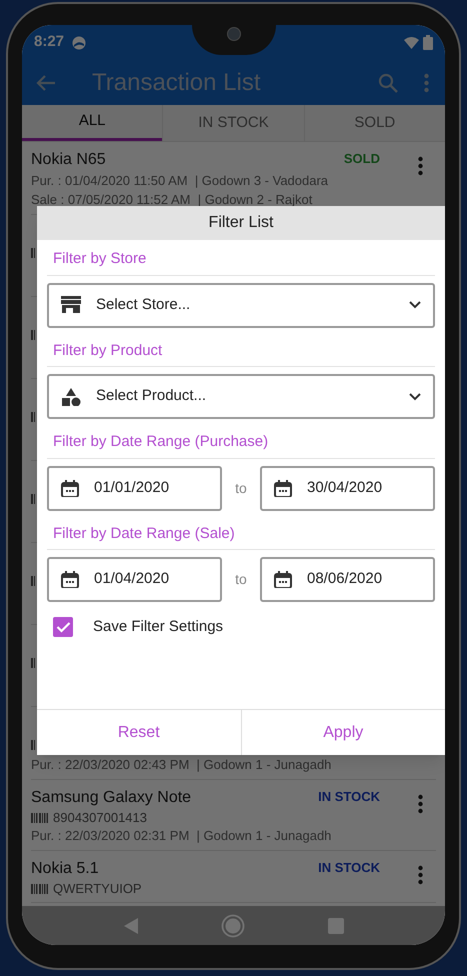 This screenshot has width=467, height=976. I want to click on barcode-number: QWERTYUIOP, so click(97, 889).